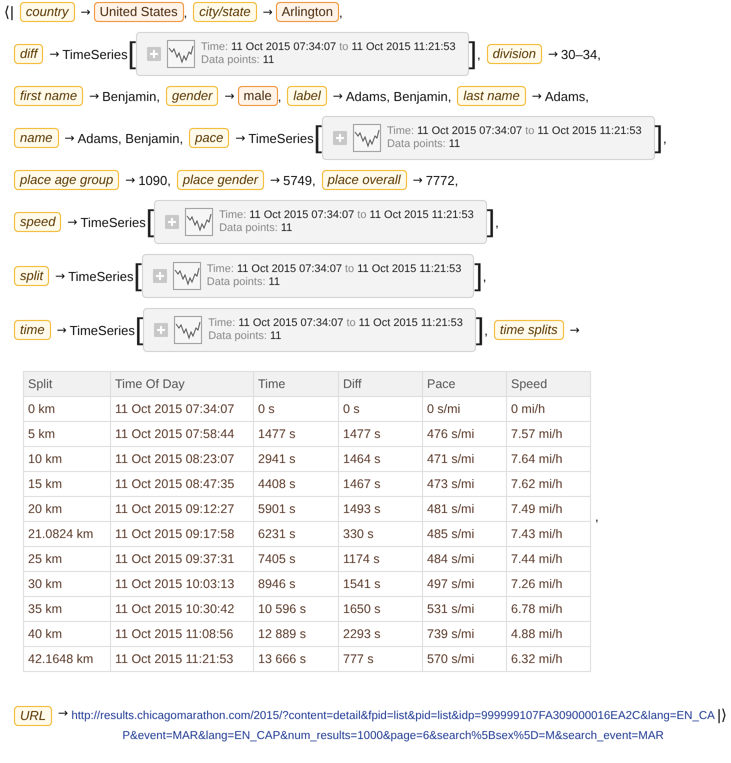 This screenshot has width=731, height=763. What do you see at coordinates (296, 559) in the screenshot?
I see `table-cell: 7405 s` at bounding box center [296, 559].